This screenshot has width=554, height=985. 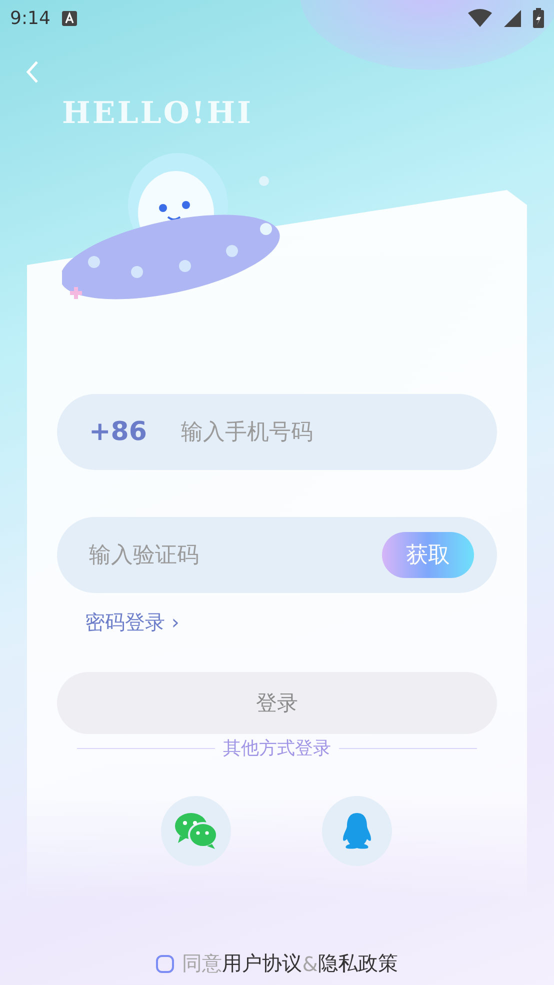 What do you see at coordinates (512, 18) in the screenshot?
I see `signal-icon` at bounding box center [512, 18].